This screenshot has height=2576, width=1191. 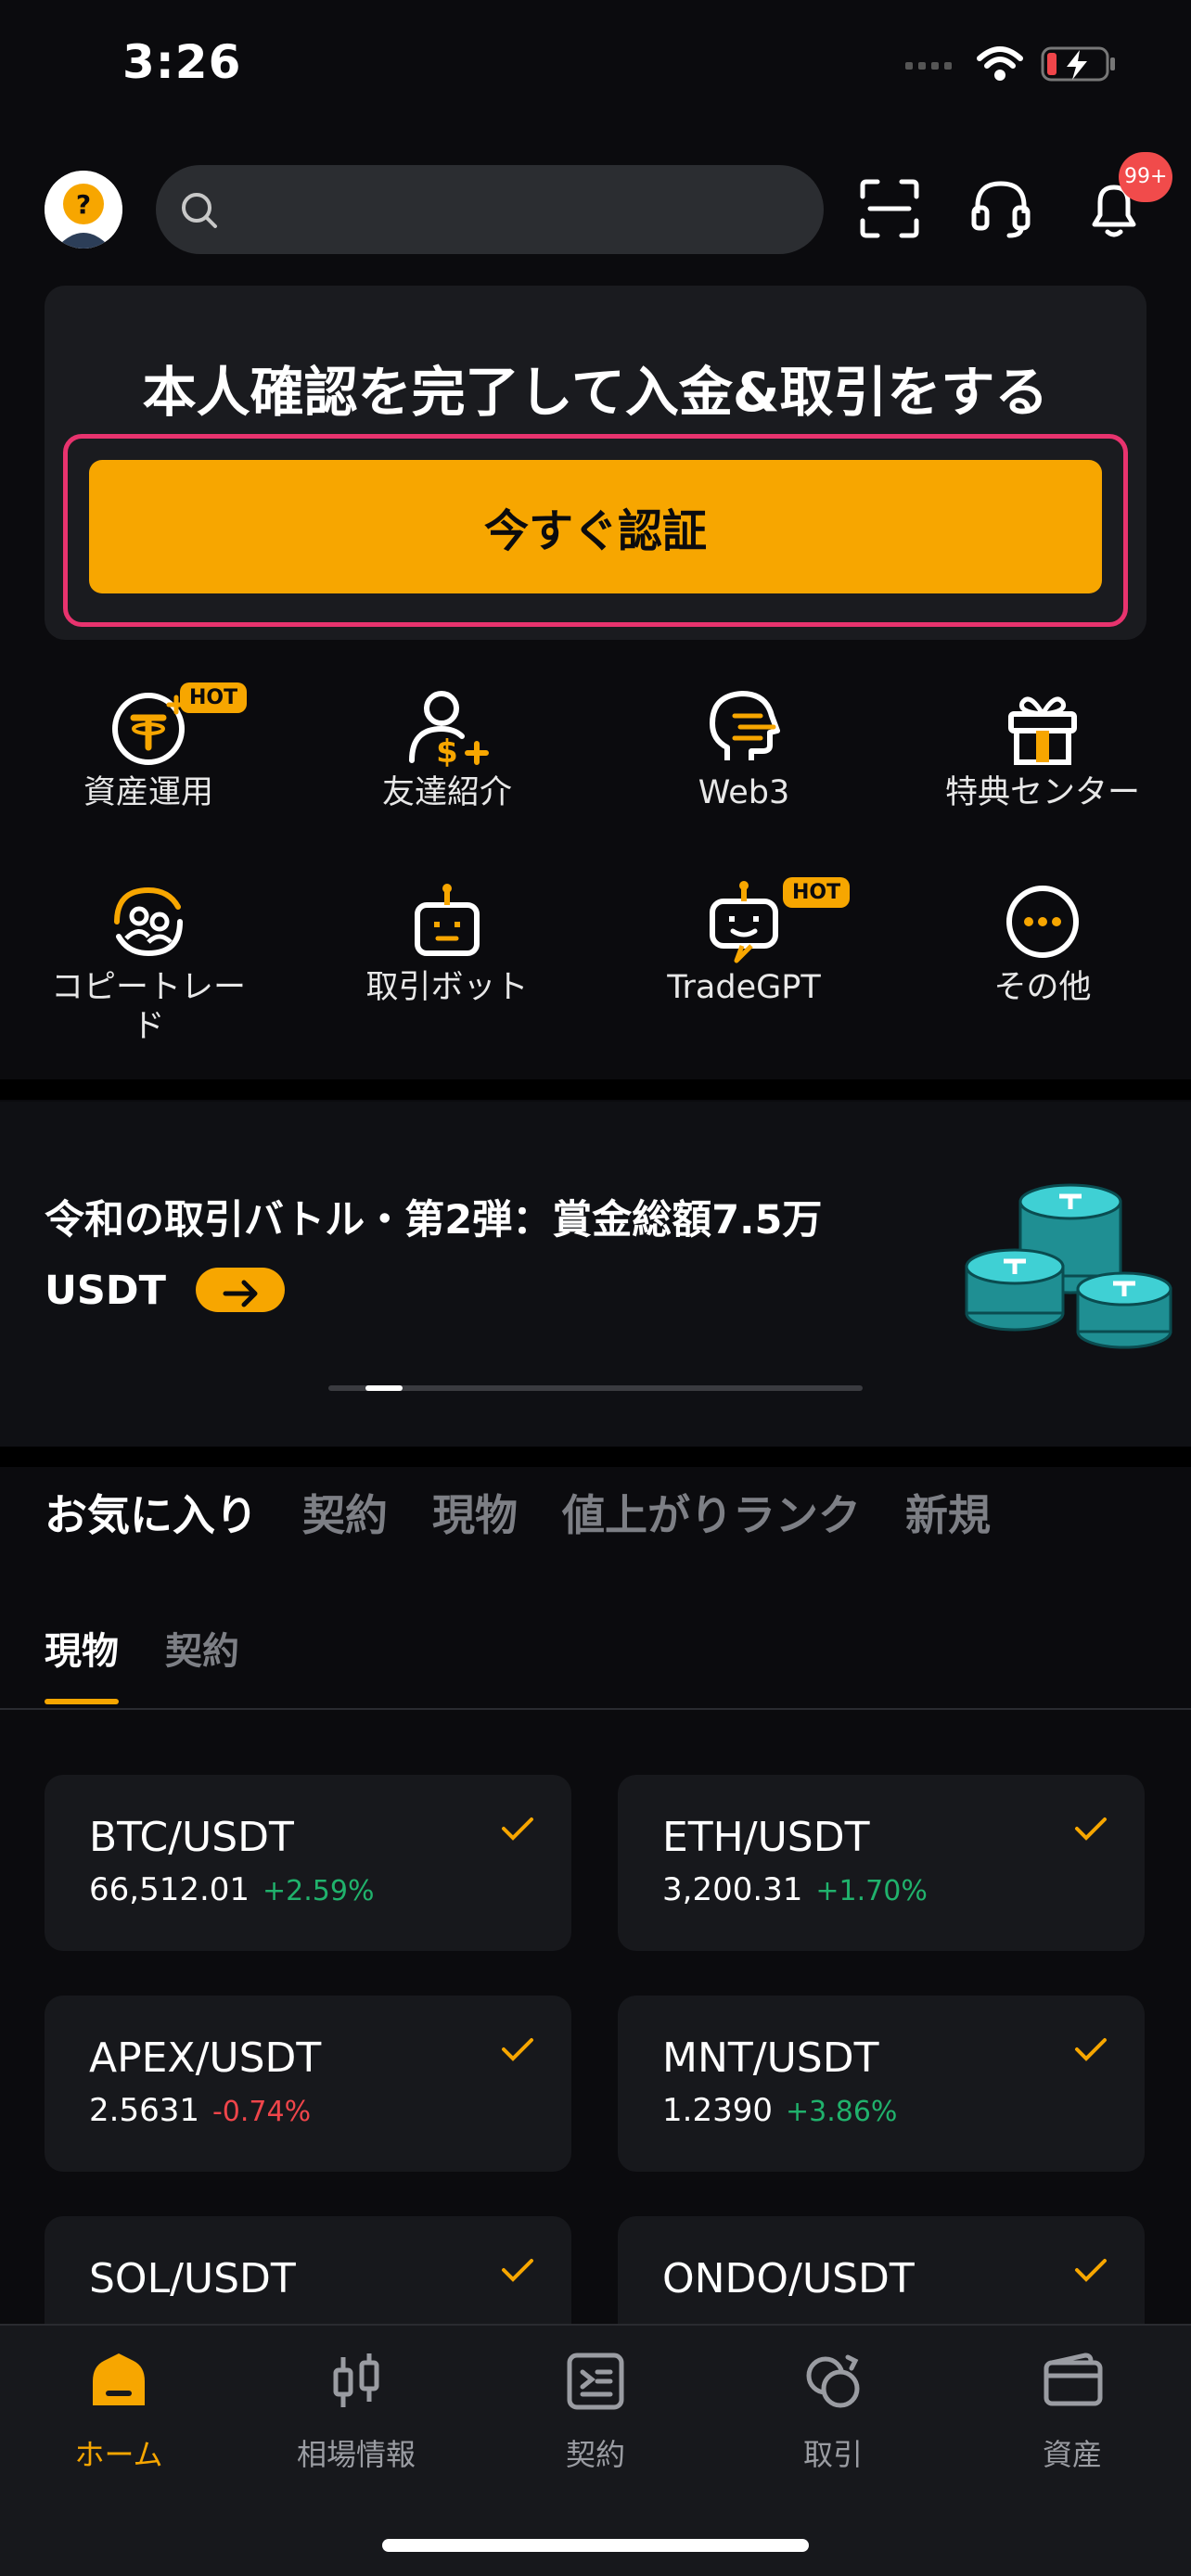 What do you see at coordinates (447, 920) in the screenshot?
I see `bot-icon` at bounding box center [447, 920].